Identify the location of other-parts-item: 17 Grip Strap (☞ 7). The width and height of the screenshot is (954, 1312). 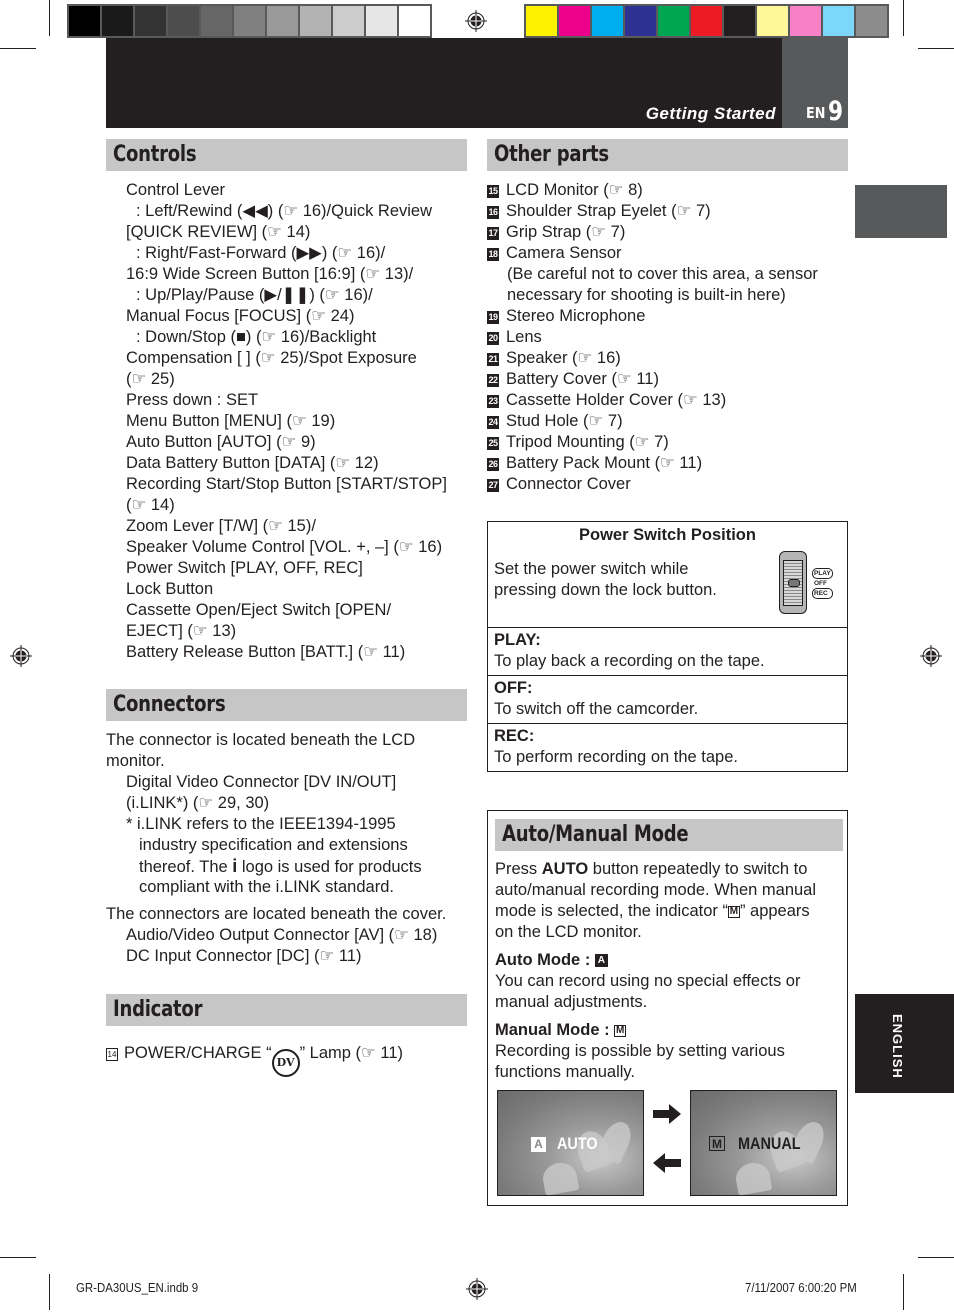
(556, 232).